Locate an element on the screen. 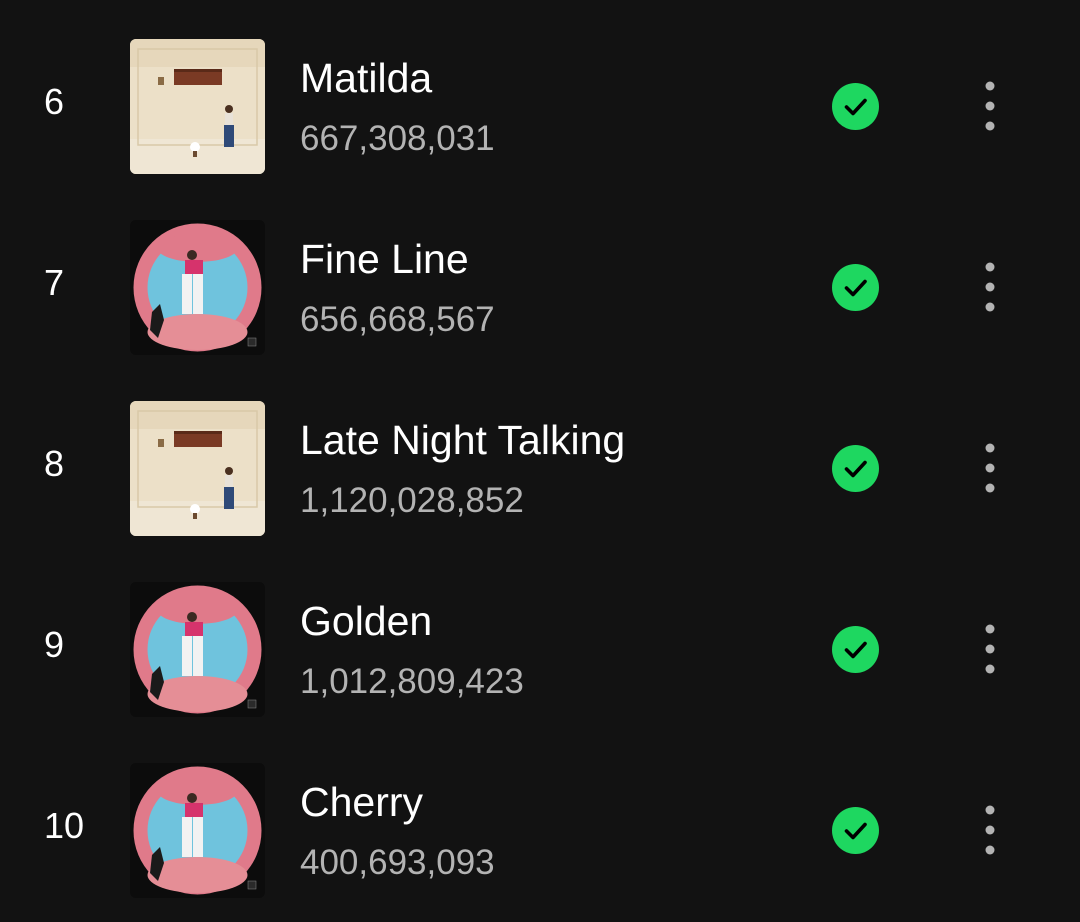 The height and width of the screenshot is (922, 1080). track-title: Cherry is located at coordinates (362, 802).